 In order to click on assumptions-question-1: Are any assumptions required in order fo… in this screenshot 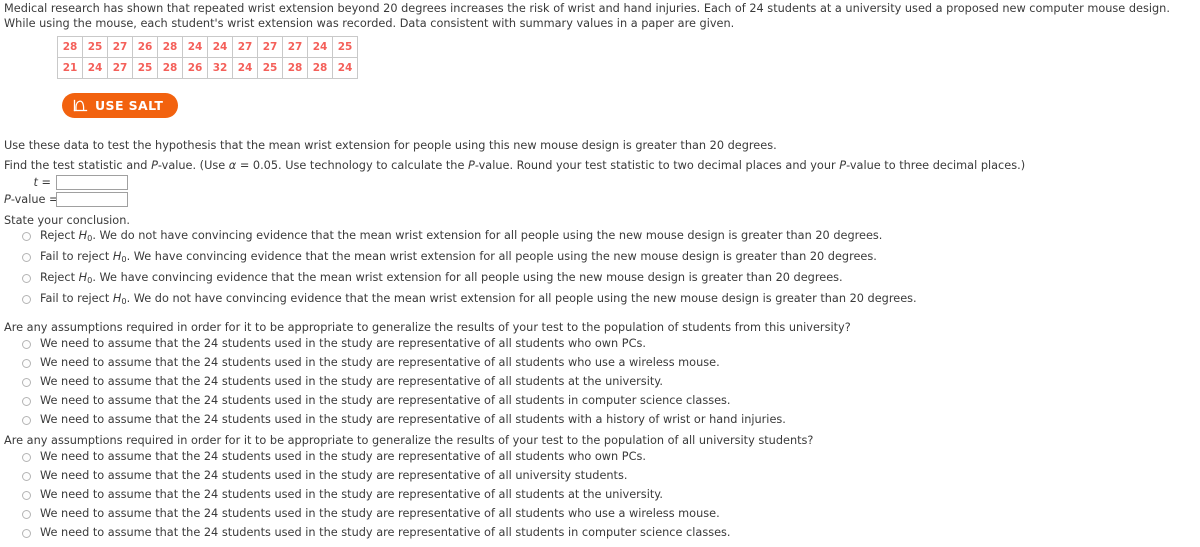, I will do `click(427, 327)`.